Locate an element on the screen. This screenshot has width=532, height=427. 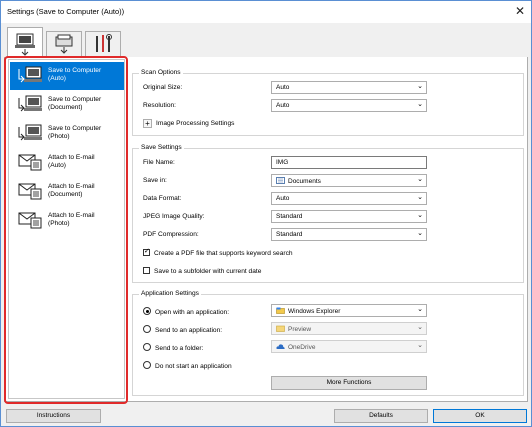
open-with-value: Windows Explorer is located at coordinates (314, 311).